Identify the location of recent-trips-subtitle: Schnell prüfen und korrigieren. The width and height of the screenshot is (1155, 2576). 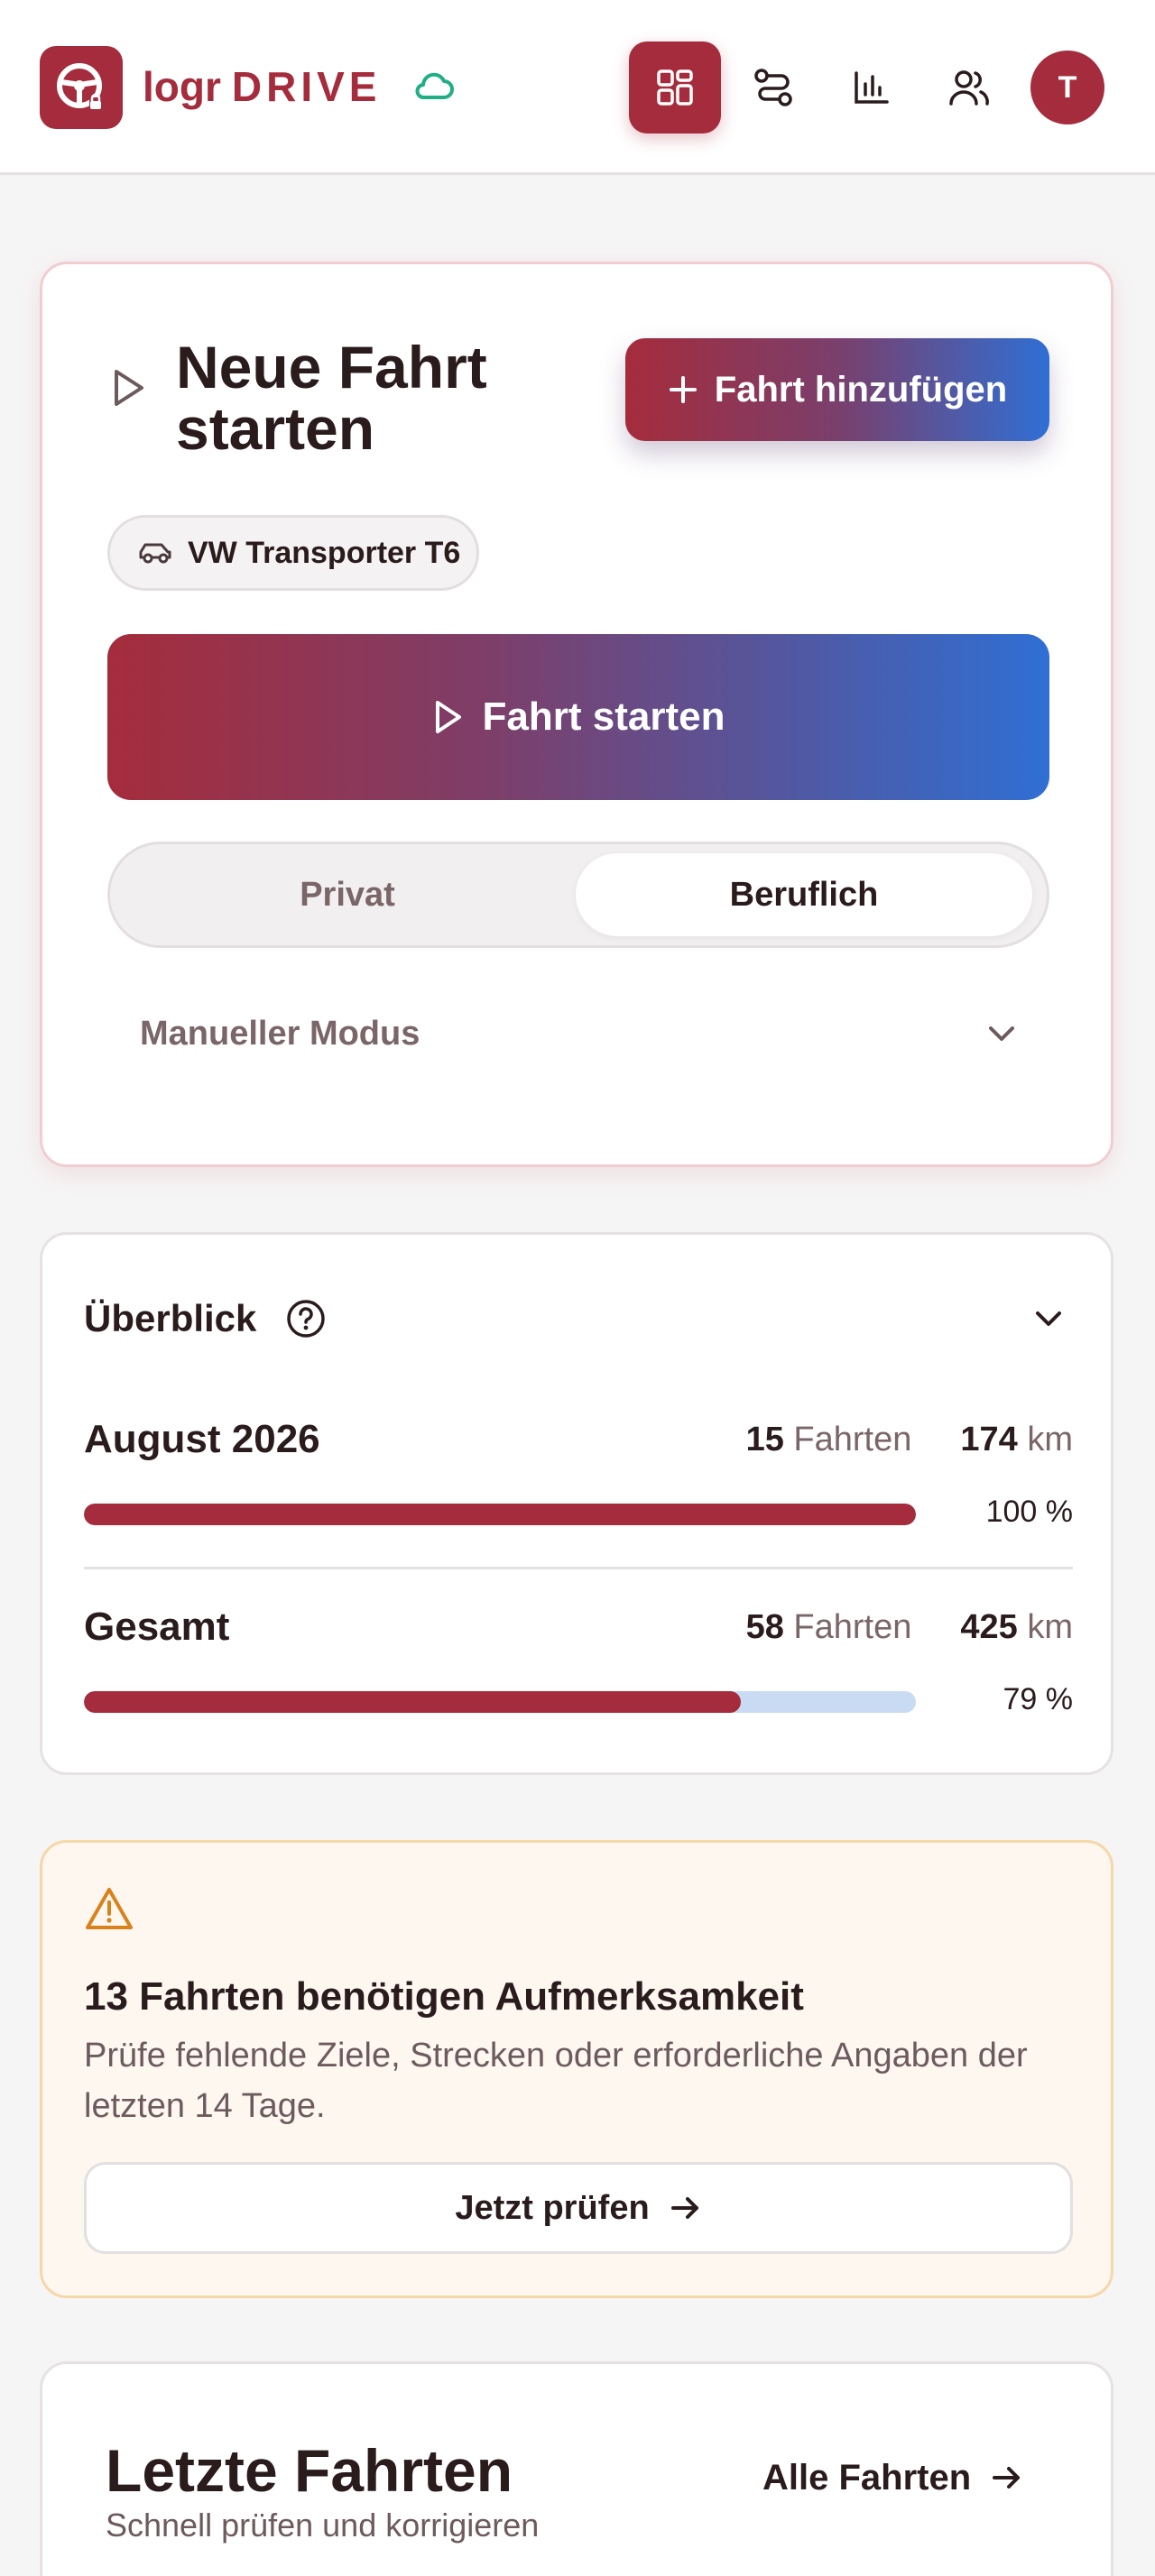
(323, 2525).